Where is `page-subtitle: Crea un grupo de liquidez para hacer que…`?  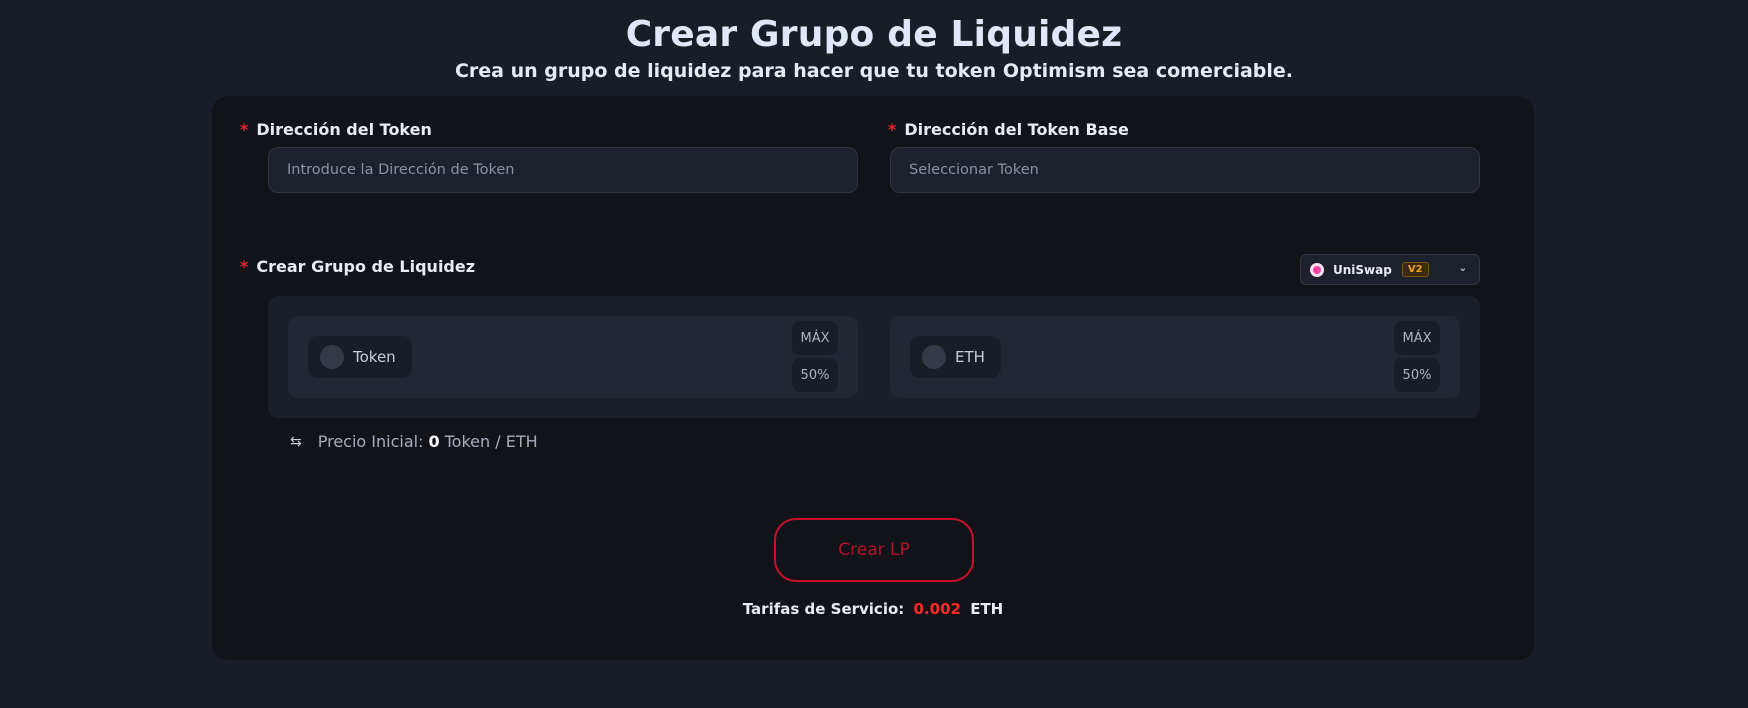
page-subtitle: Crea un grupo de liquidez para hacer que… is located at coordinates (874, 71).